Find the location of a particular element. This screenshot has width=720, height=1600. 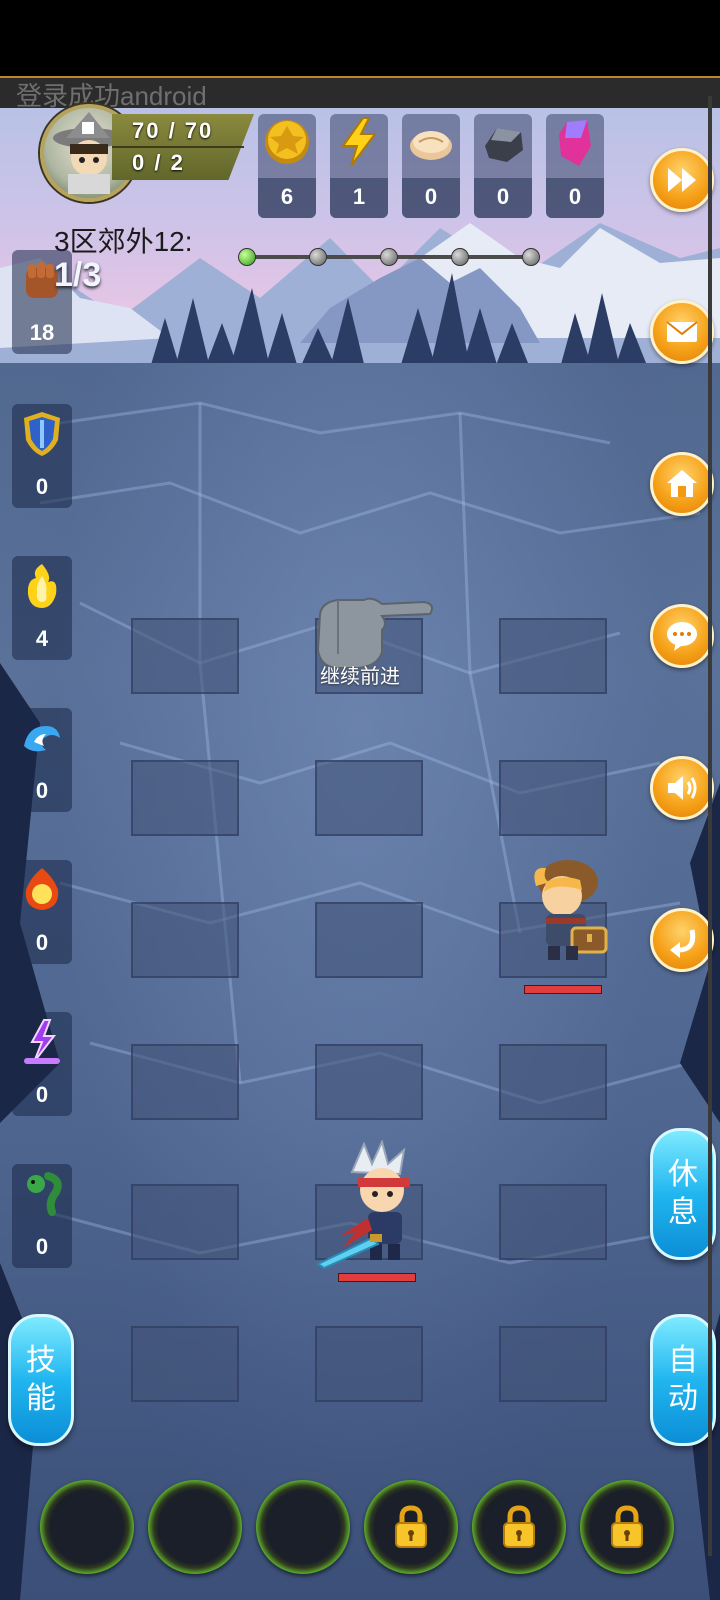

fast-forward-icon is located at coordinates (682, 180).